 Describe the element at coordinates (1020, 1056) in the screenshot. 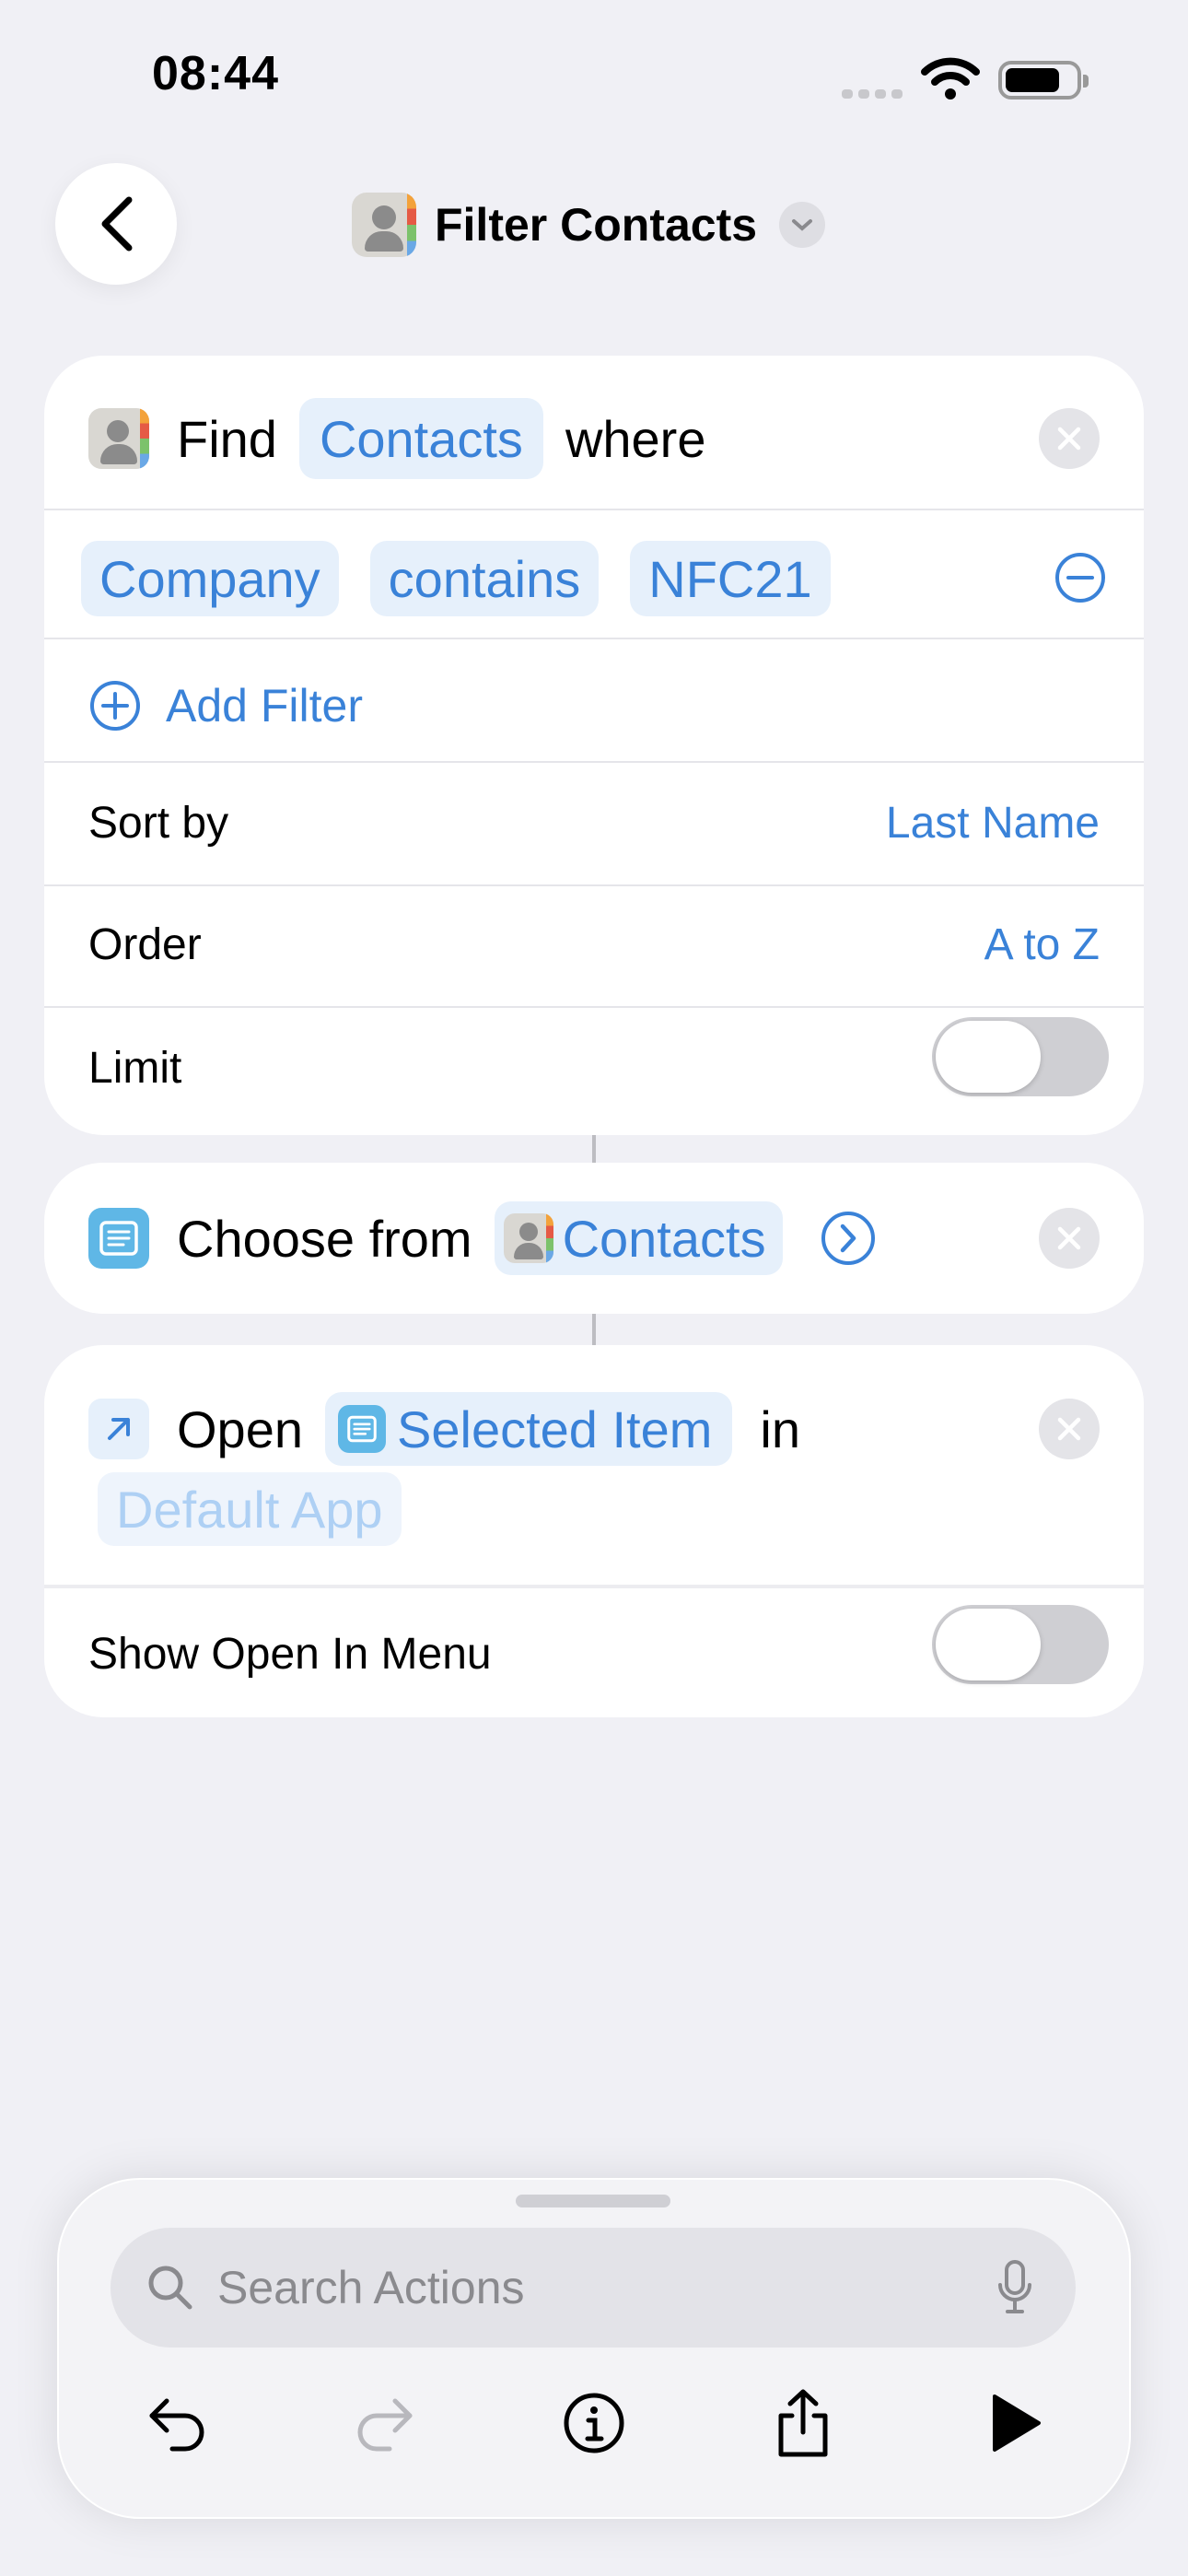

I see `limit-toggle` at that location.